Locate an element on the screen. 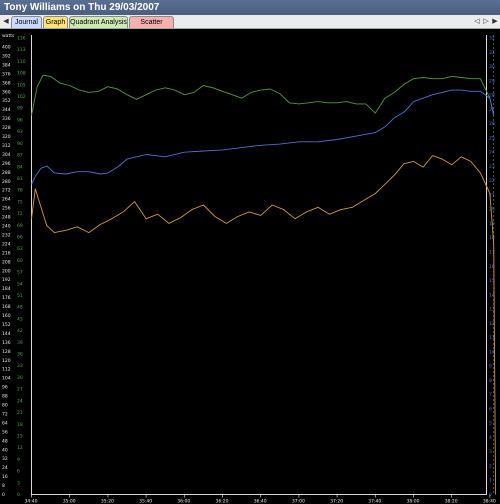  watts-tick-label: 384 is located at coordinates (6, 65).